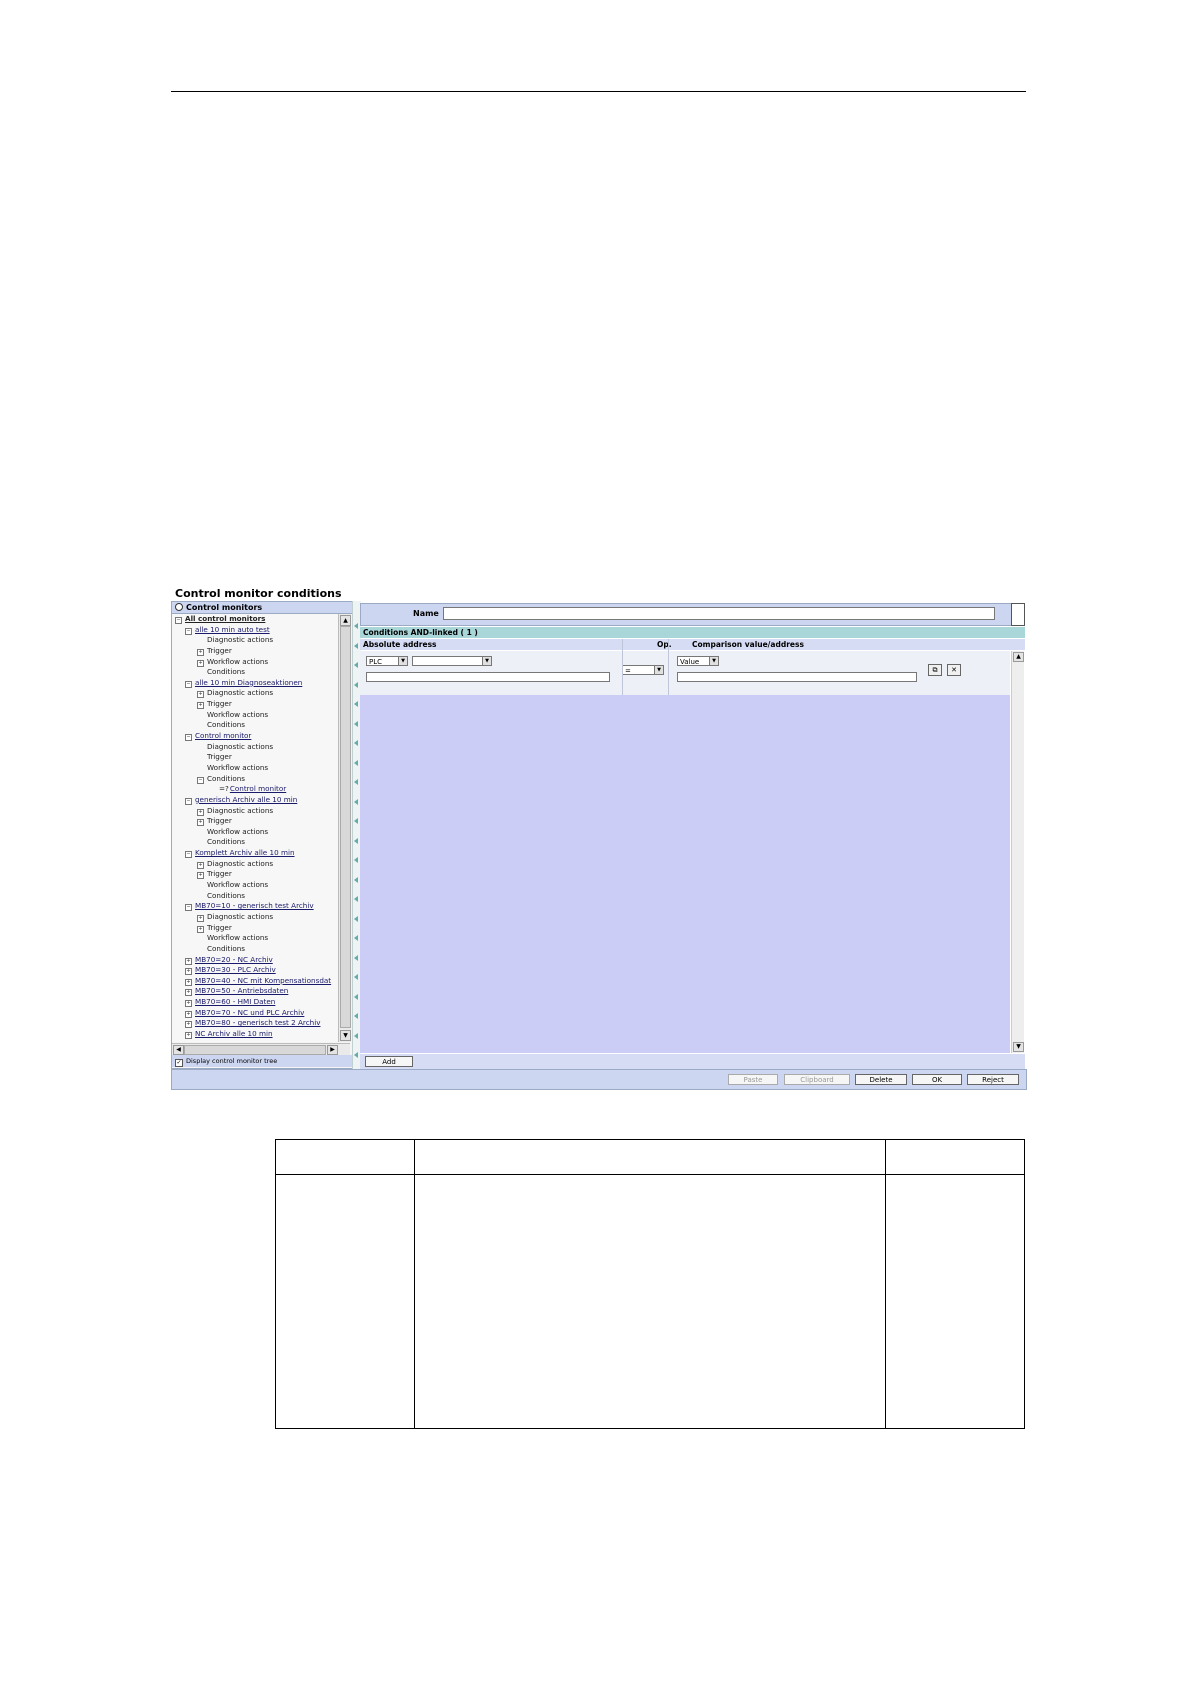  Describe the element at coordinates (255, 662) in the screenshot. I see `tree-item: + Workflow actions` at that location.